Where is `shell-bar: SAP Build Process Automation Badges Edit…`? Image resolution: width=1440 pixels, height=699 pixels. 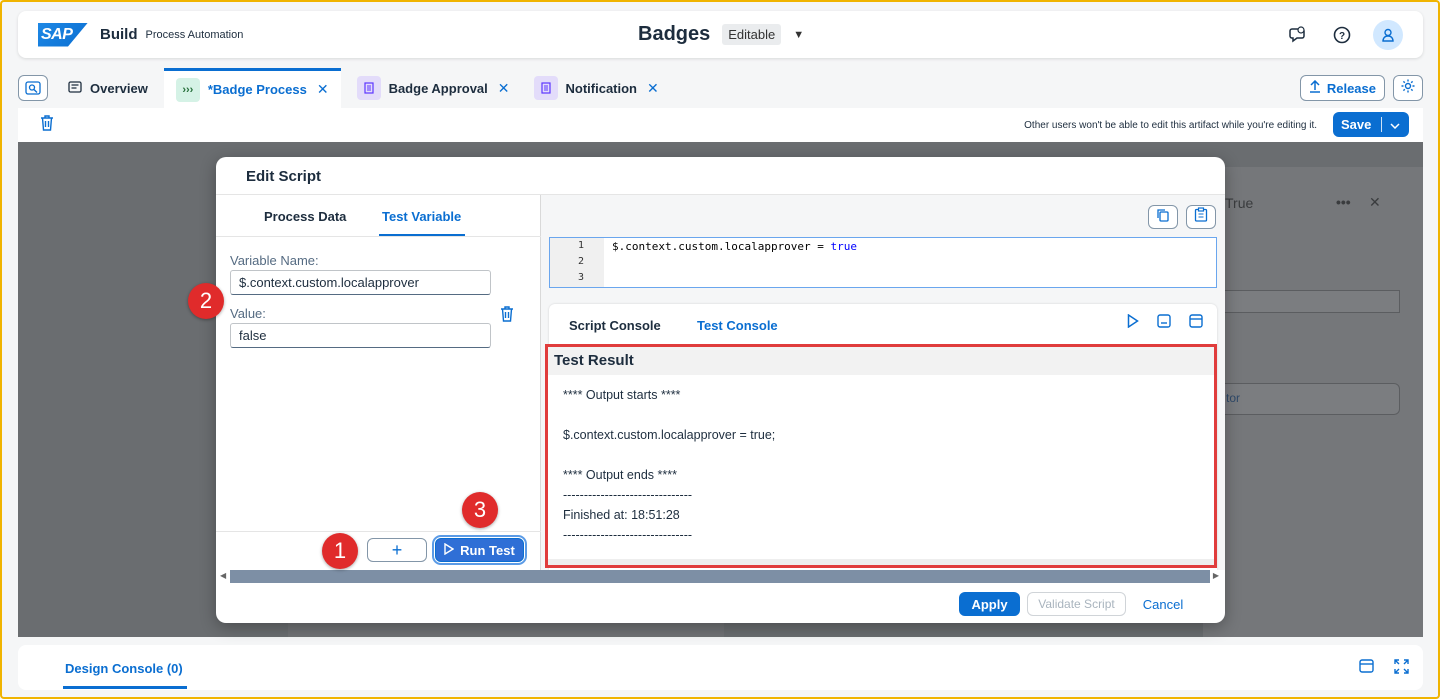 shell-bar: SAP Build Process Automation Badges Edit… is located at coordinates (720, 34).